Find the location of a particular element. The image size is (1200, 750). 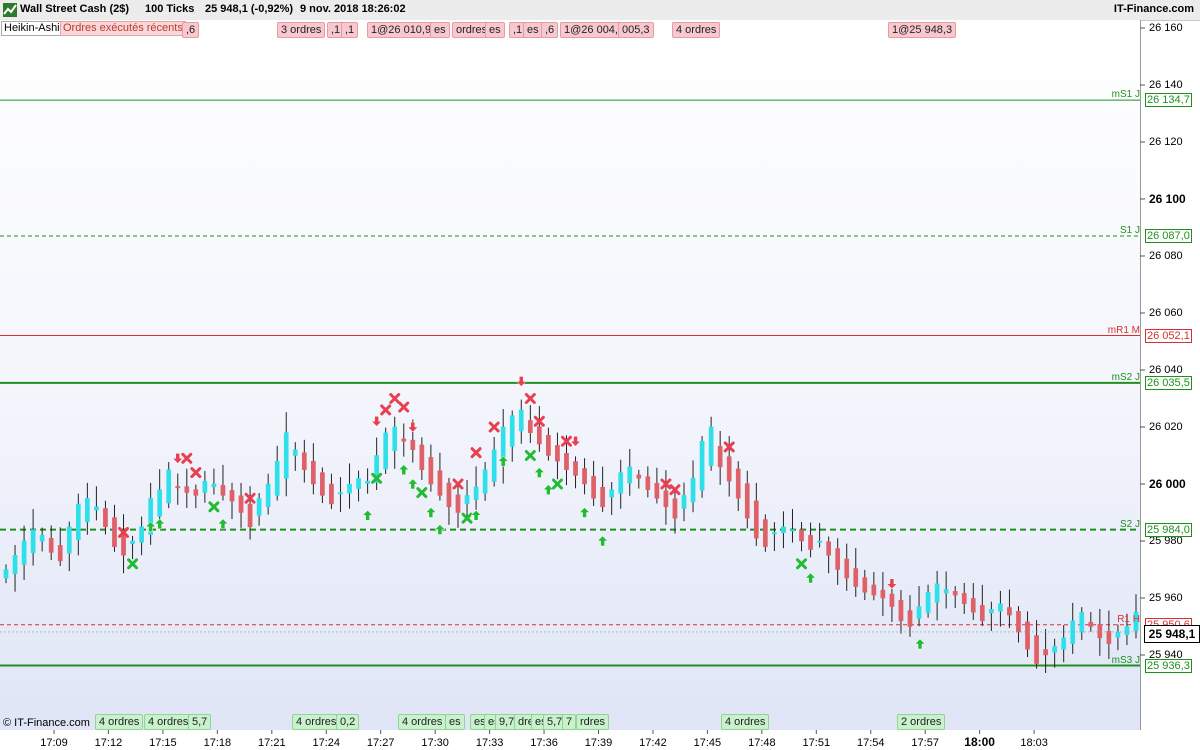

recent-orders-toggle: Ordres exécutés récents is located at coordinates (123, 28).